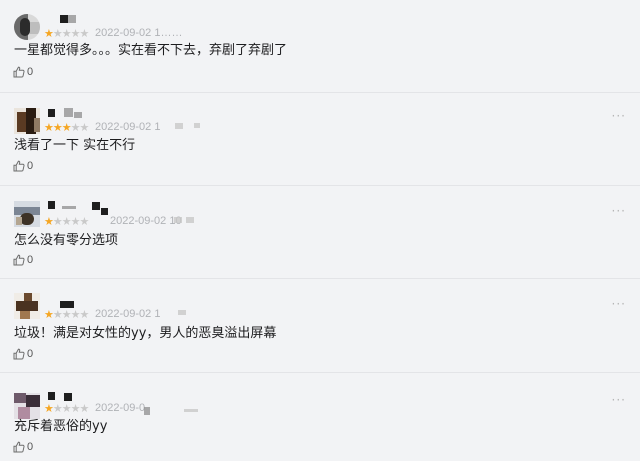  I want to click on review-content: 充斥着恶俗的yy, so click(61, 426).